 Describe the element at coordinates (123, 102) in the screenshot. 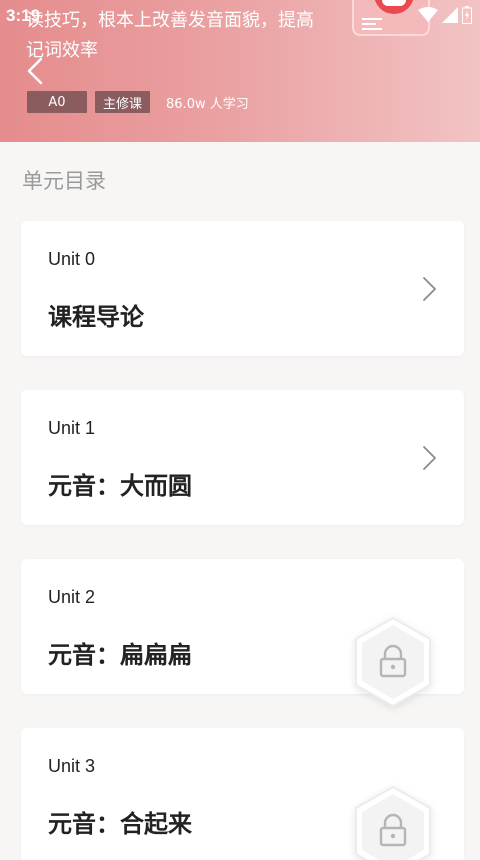

I see `course-type-tag: 主修课` at that location.